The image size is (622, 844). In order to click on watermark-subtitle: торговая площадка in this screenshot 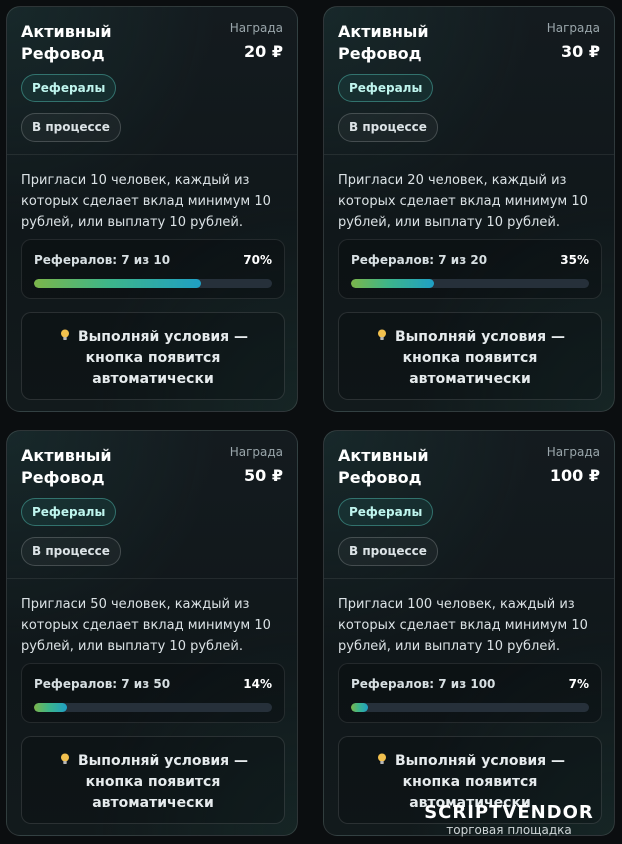, I will do `click(509, 830)`.